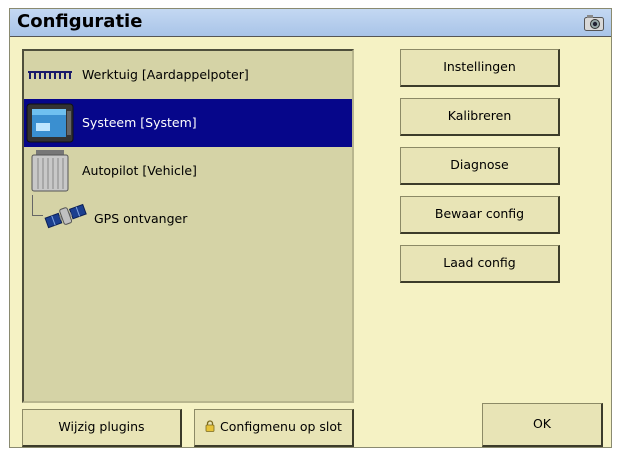 This screenshot has width=621, height=453. I want to click on tree-item-label: Systeem [System], so click(139, 122).